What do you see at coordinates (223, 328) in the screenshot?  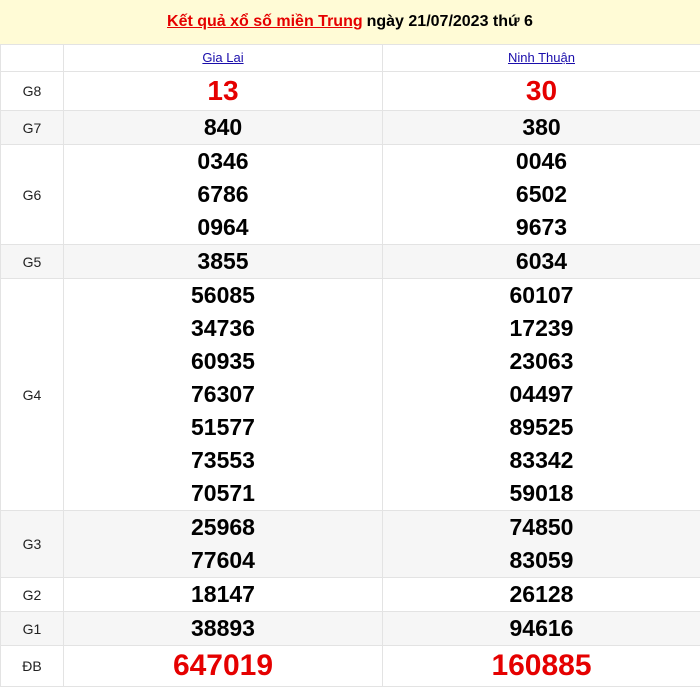 I see `result-number: 34736` at bounding box center [223, 328].